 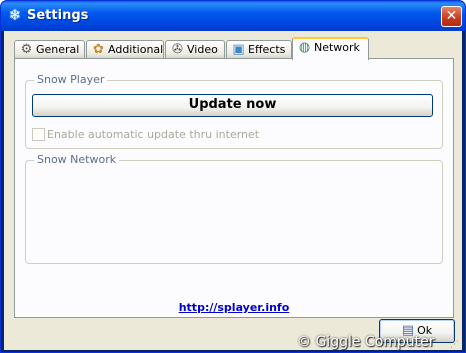 What do you see at coordinates (177, 49) in the screenshot?
I see `film-reel-icon: ✇` at bounding box center [177, 49].